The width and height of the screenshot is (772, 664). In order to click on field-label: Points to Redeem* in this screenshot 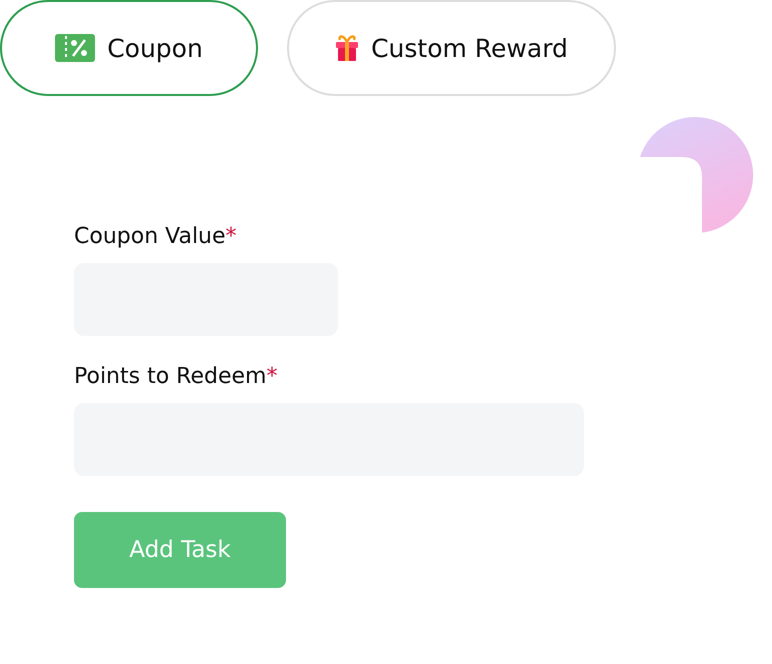, I will do `click(176, 377)`.